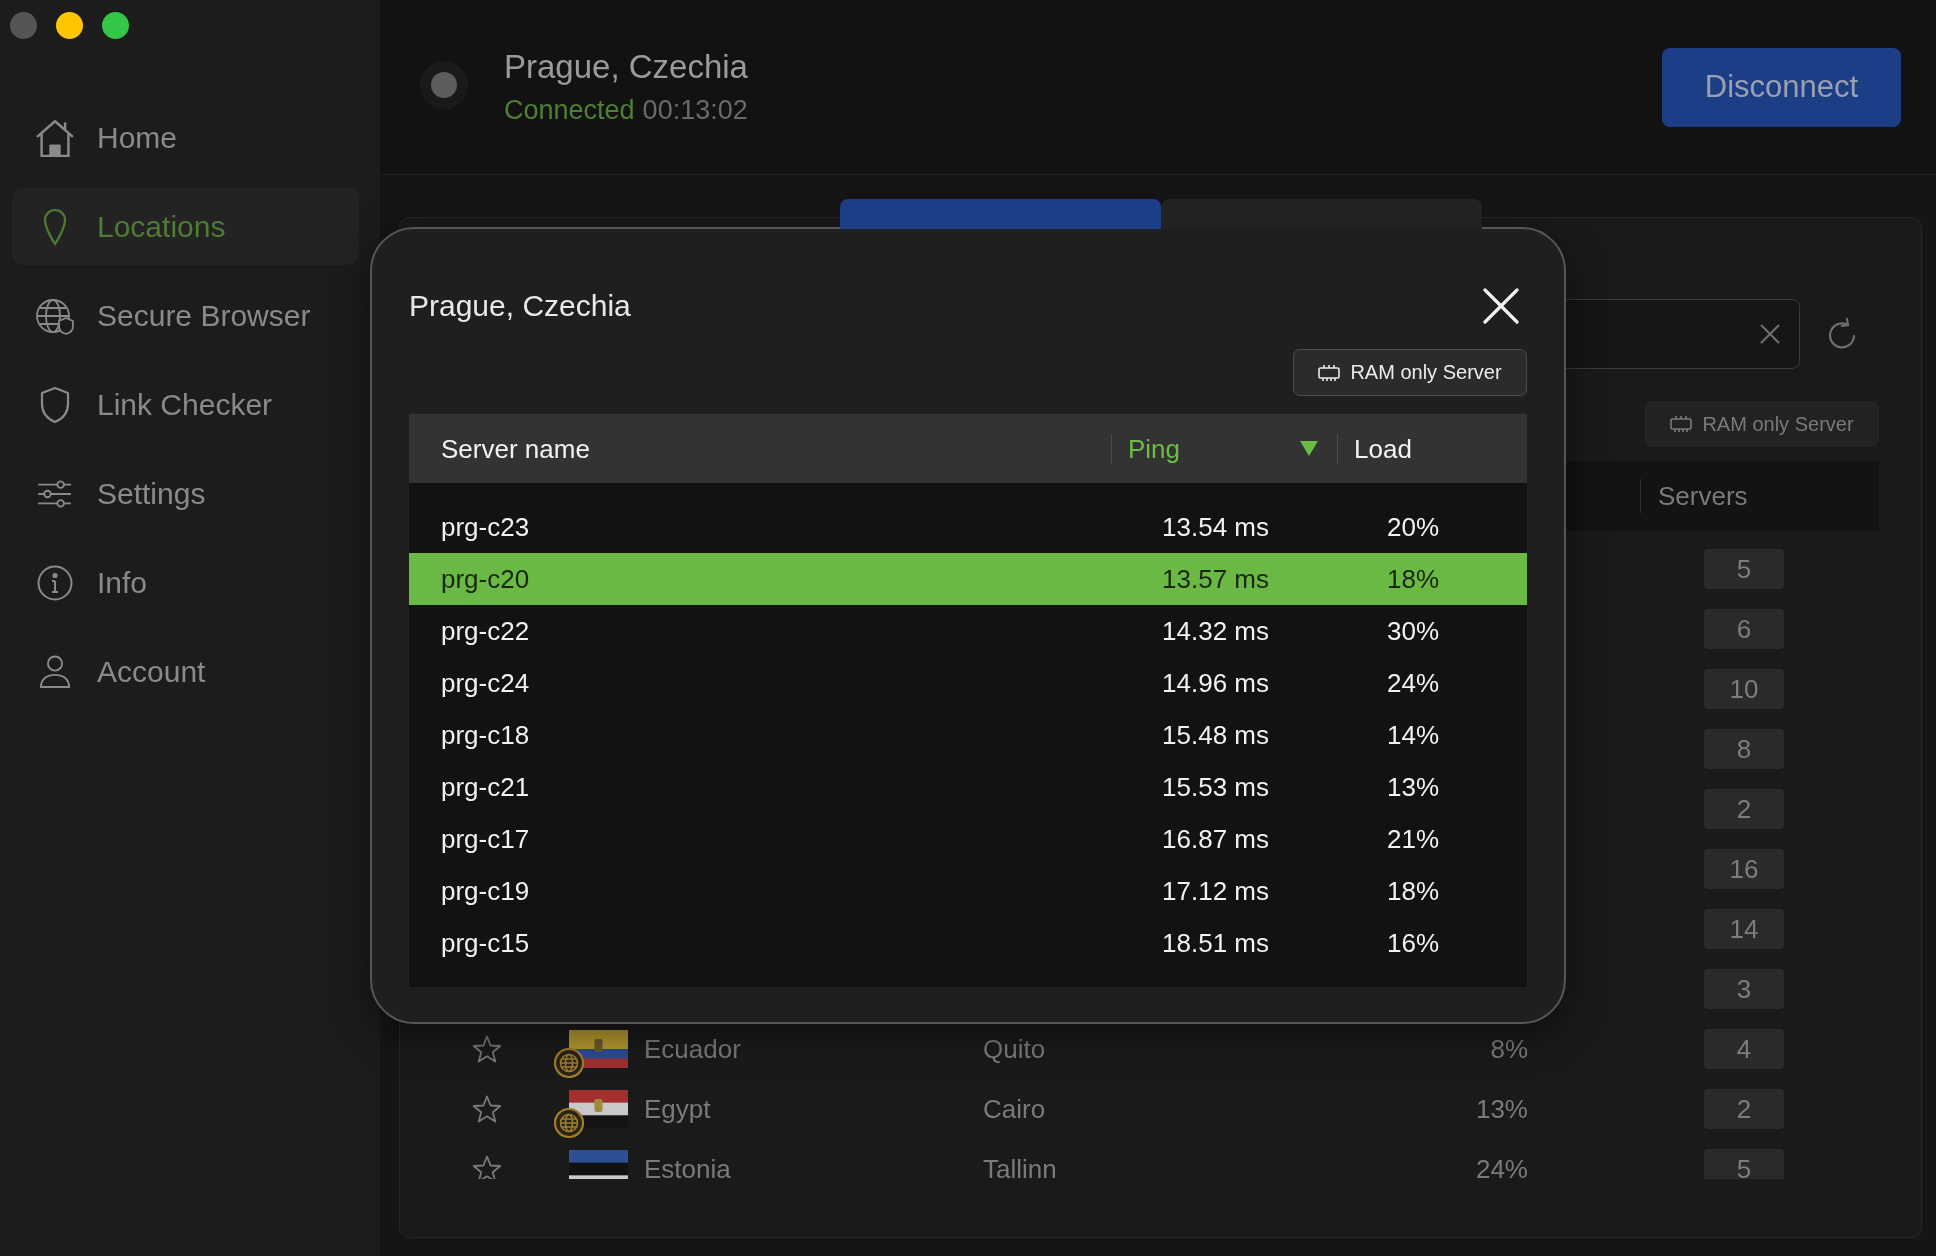 This screenshot has height=1256, width=1936. Describe the element at coordinates (185, 671) in the screenshot. I see `sidebar-item: Account` at that location.